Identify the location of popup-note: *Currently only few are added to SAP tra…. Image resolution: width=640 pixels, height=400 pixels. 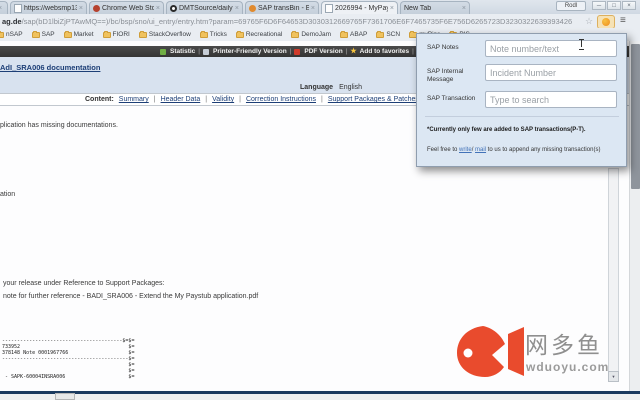
(506, 130).